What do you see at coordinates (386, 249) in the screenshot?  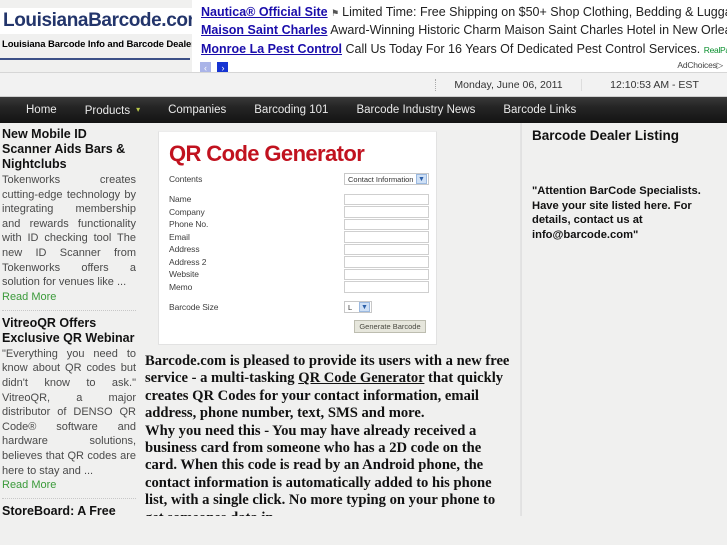 I see `qr-address-input` at bounding box center [386, 249].